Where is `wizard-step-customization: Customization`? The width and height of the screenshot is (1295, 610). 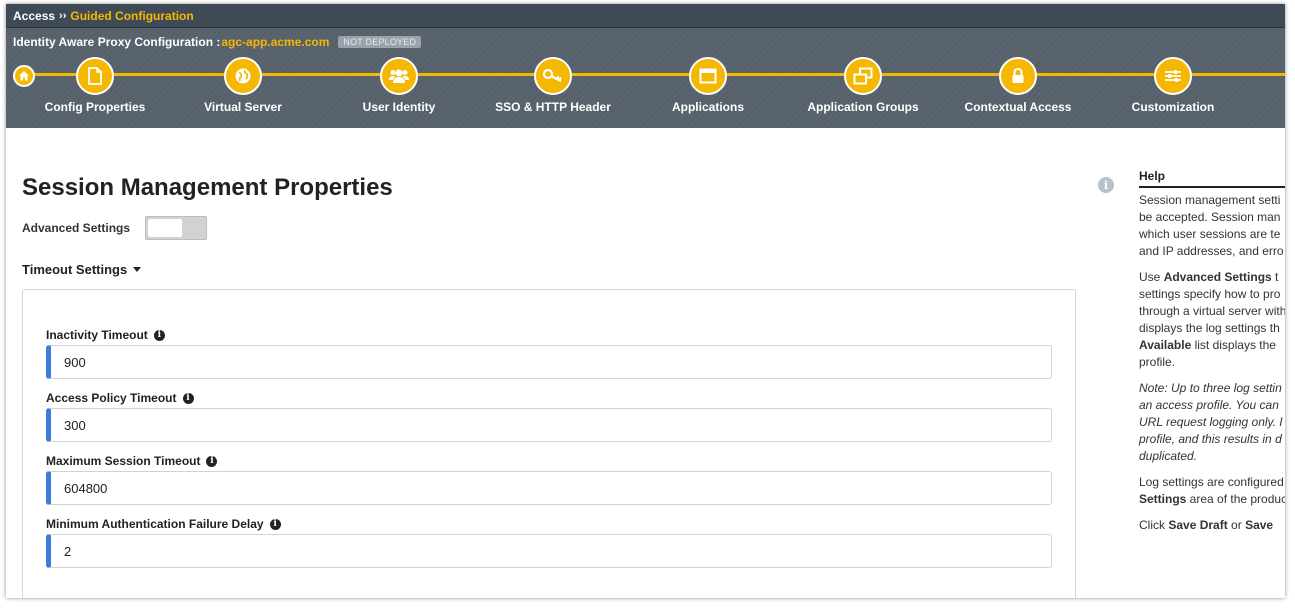 wizard-step-customization: Customization is located at coordinates (1173, 85).